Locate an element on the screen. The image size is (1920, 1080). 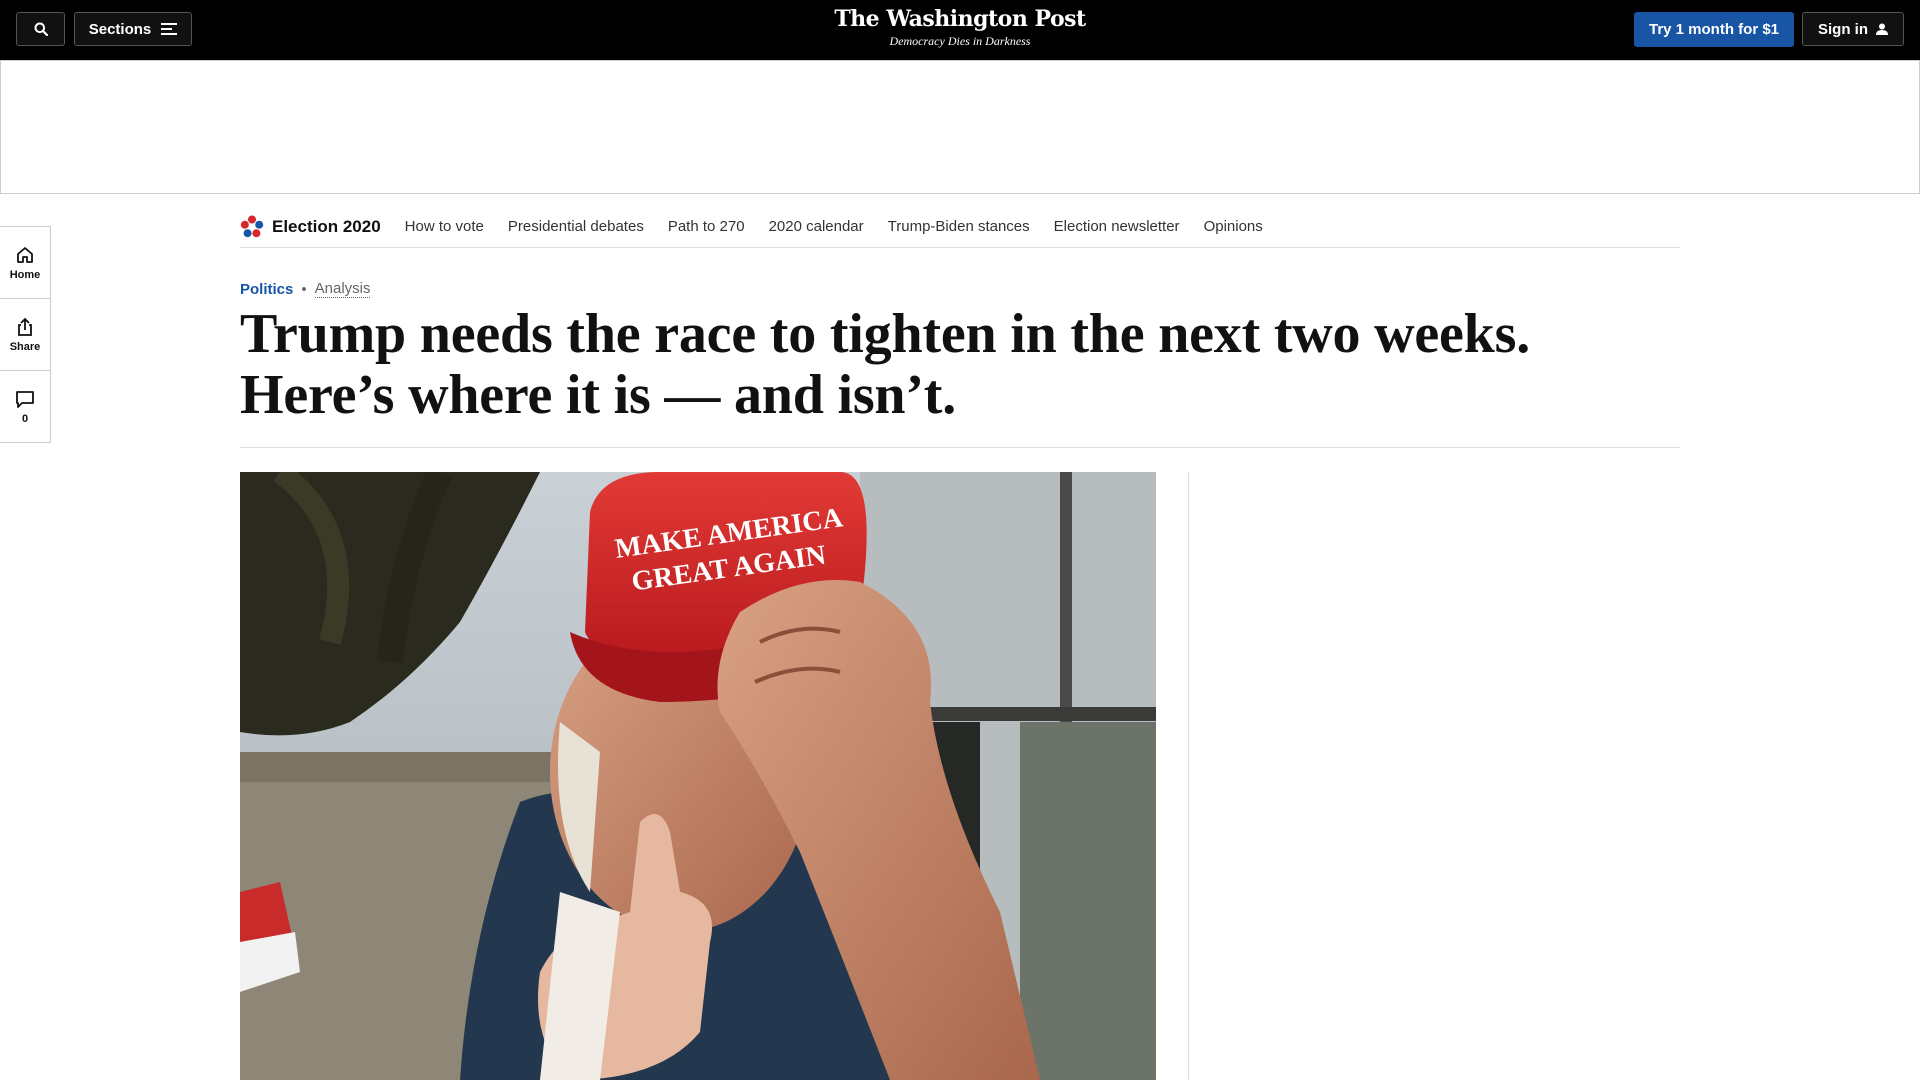
menu-icon is located at coordinates (169, 29).